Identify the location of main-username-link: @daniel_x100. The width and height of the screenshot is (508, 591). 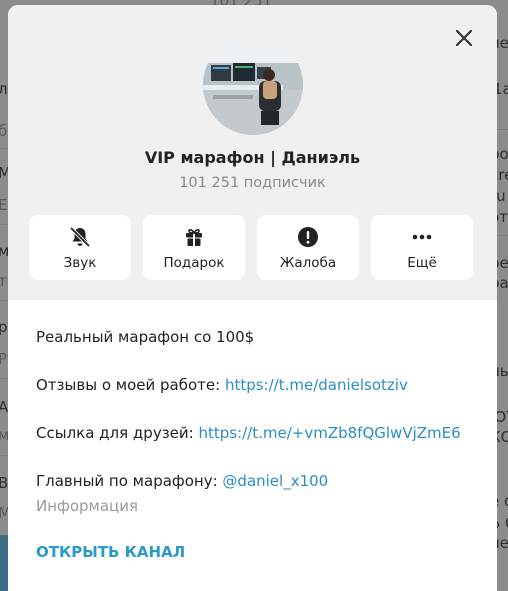
(275, 481).